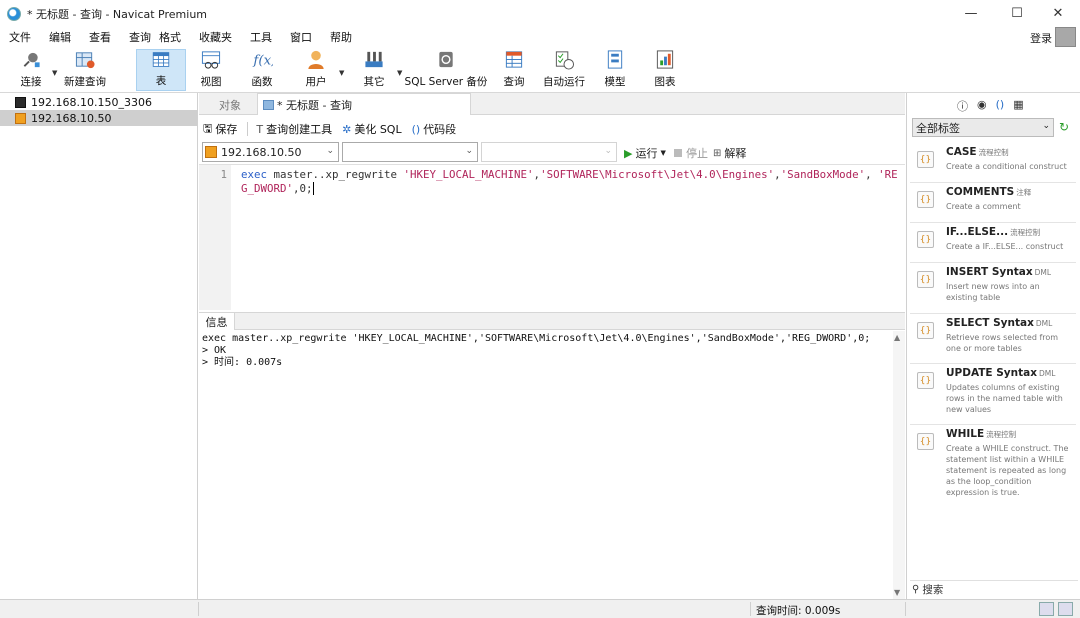 Image resolution: width=1080 pixels, height=618 pixels. I want to click on run-button: ▶ 运行 ▼, so click(645, 153).